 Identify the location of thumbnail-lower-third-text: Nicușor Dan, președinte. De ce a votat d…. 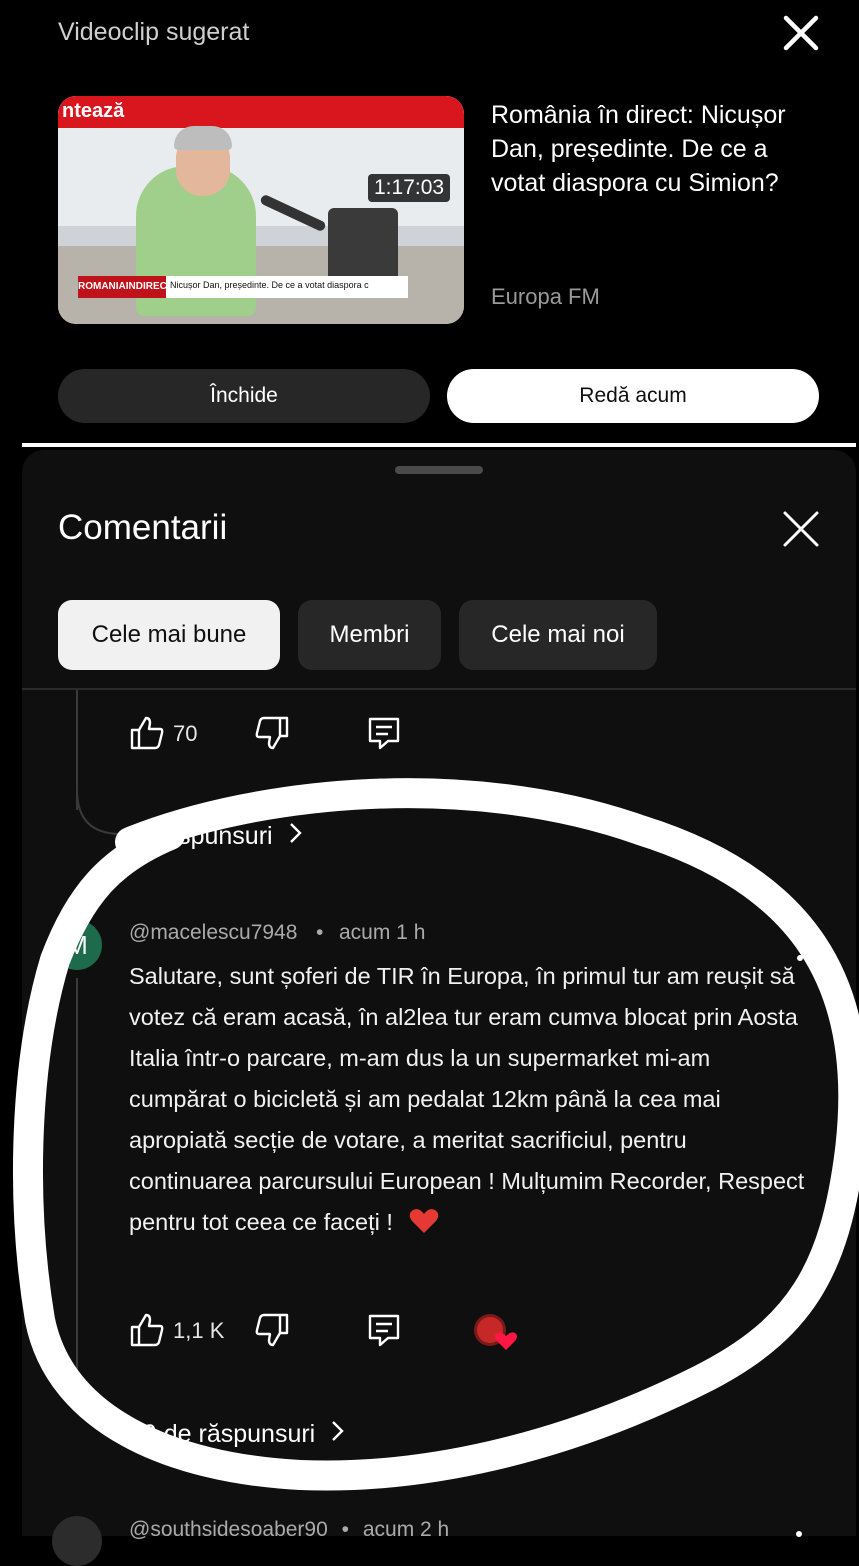
(269, 285).